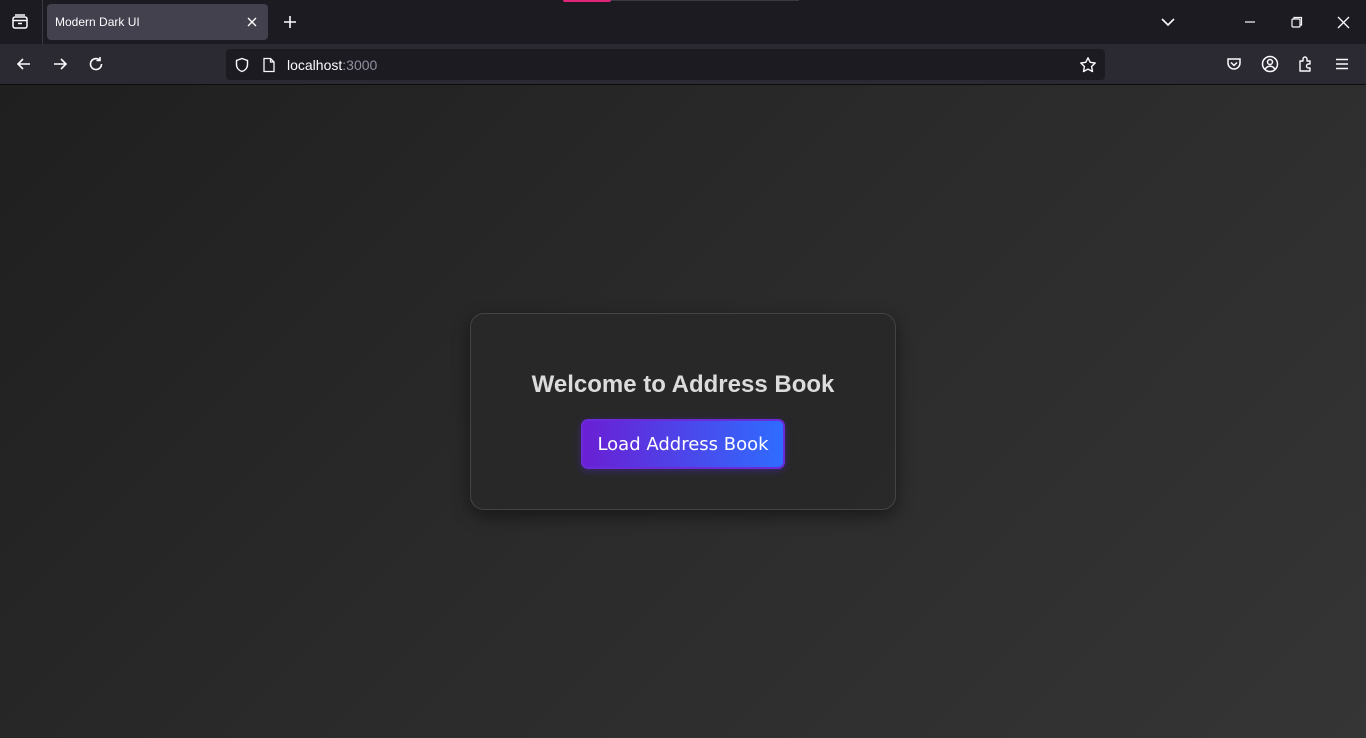  Describe the element at coordinates (1306, 64) in the screenshot. I see `puzzle-icon` at that location.